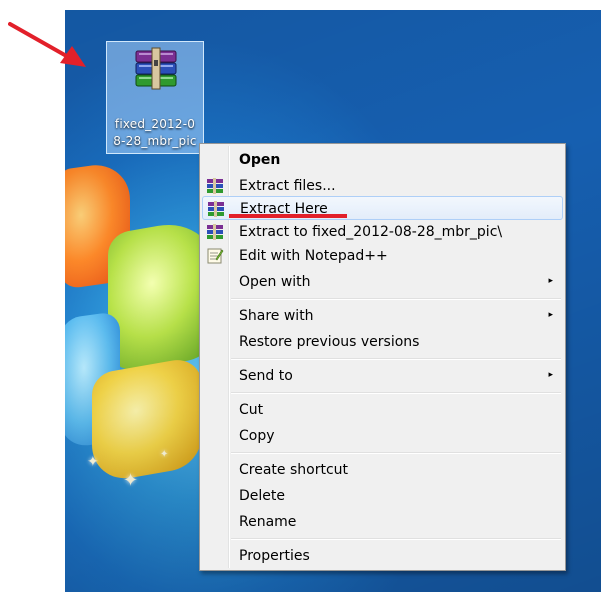  I want to click on menu-item-cut: Cut, so click(382, 410).